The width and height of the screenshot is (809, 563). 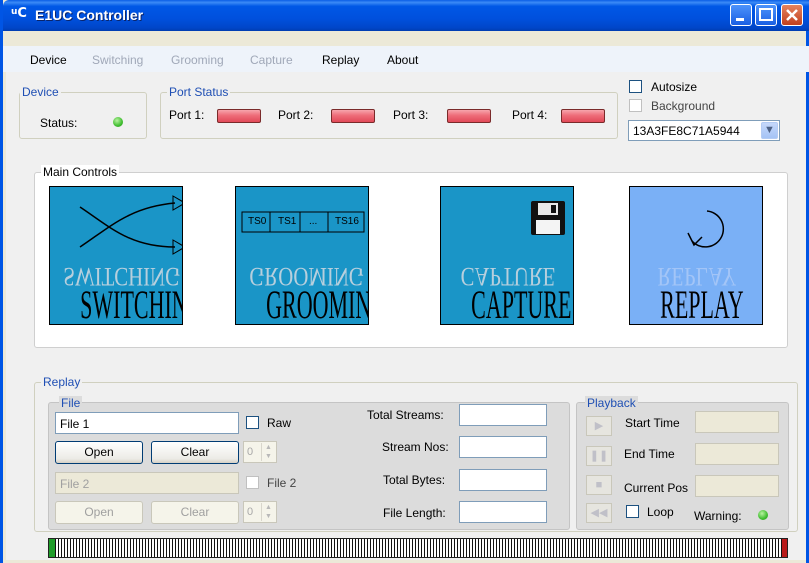 I want to click on total-bytes-label: Total Bytes:, so click(x=414, y=480).